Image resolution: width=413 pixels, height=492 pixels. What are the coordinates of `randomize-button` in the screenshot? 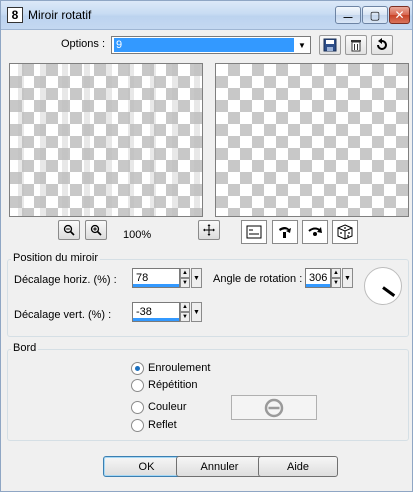 It's located at (285, 232).